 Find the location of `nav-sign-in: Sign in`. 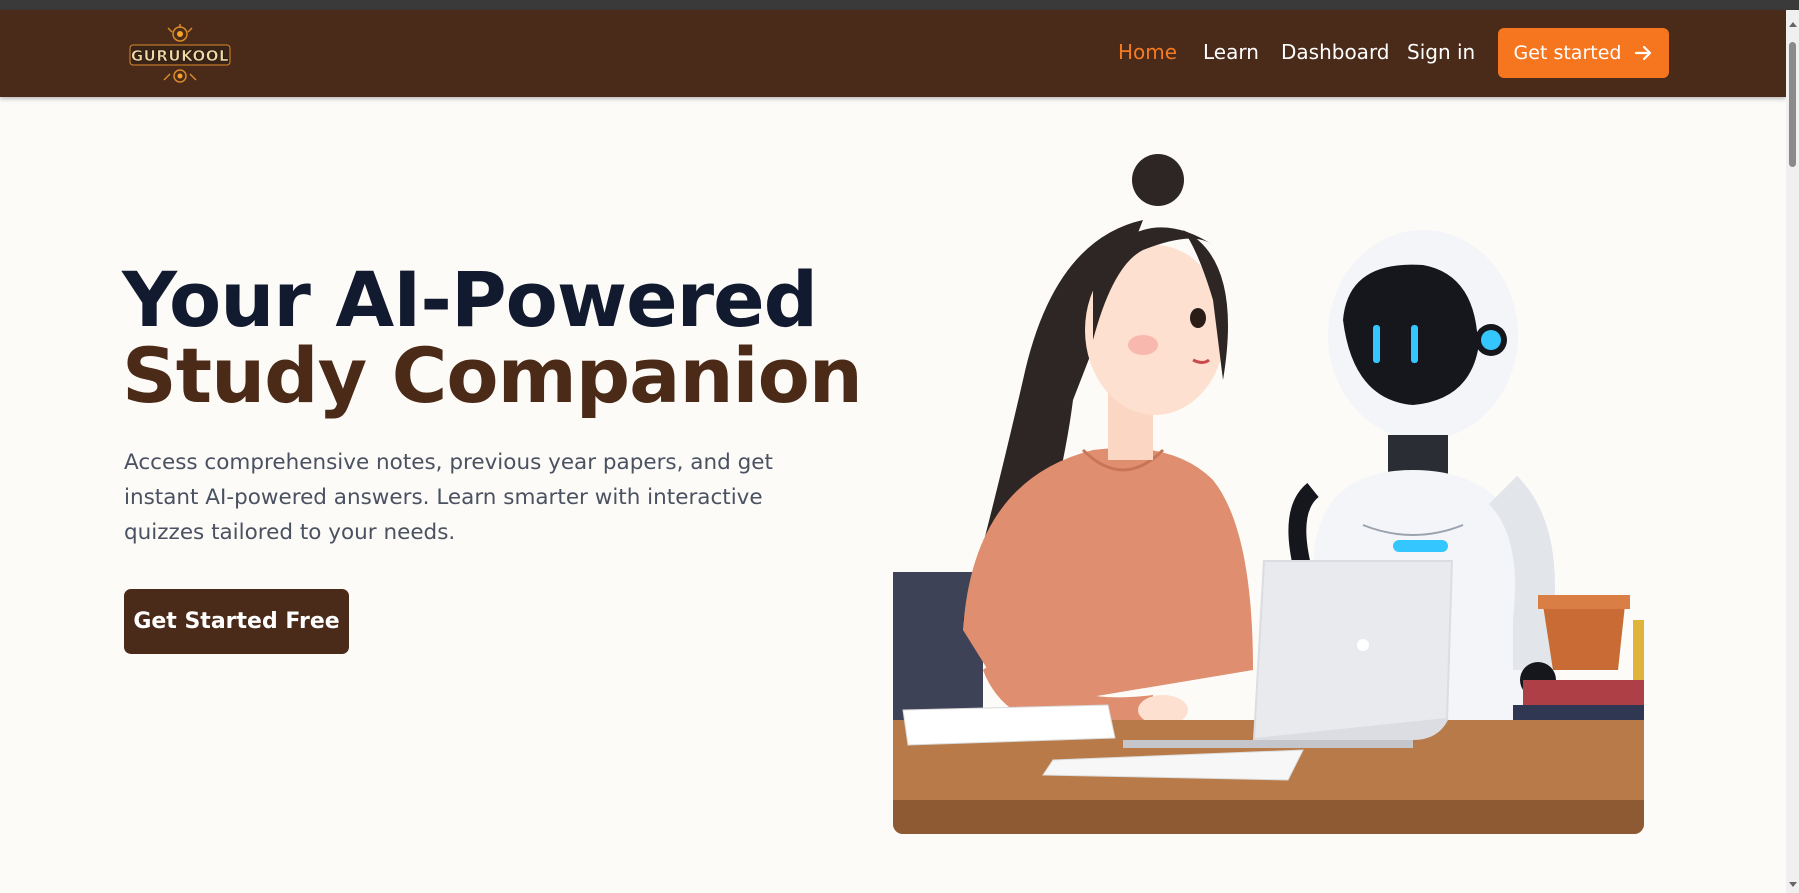

nav-sign-in: Sign in is located at coordinates (1441, 52).